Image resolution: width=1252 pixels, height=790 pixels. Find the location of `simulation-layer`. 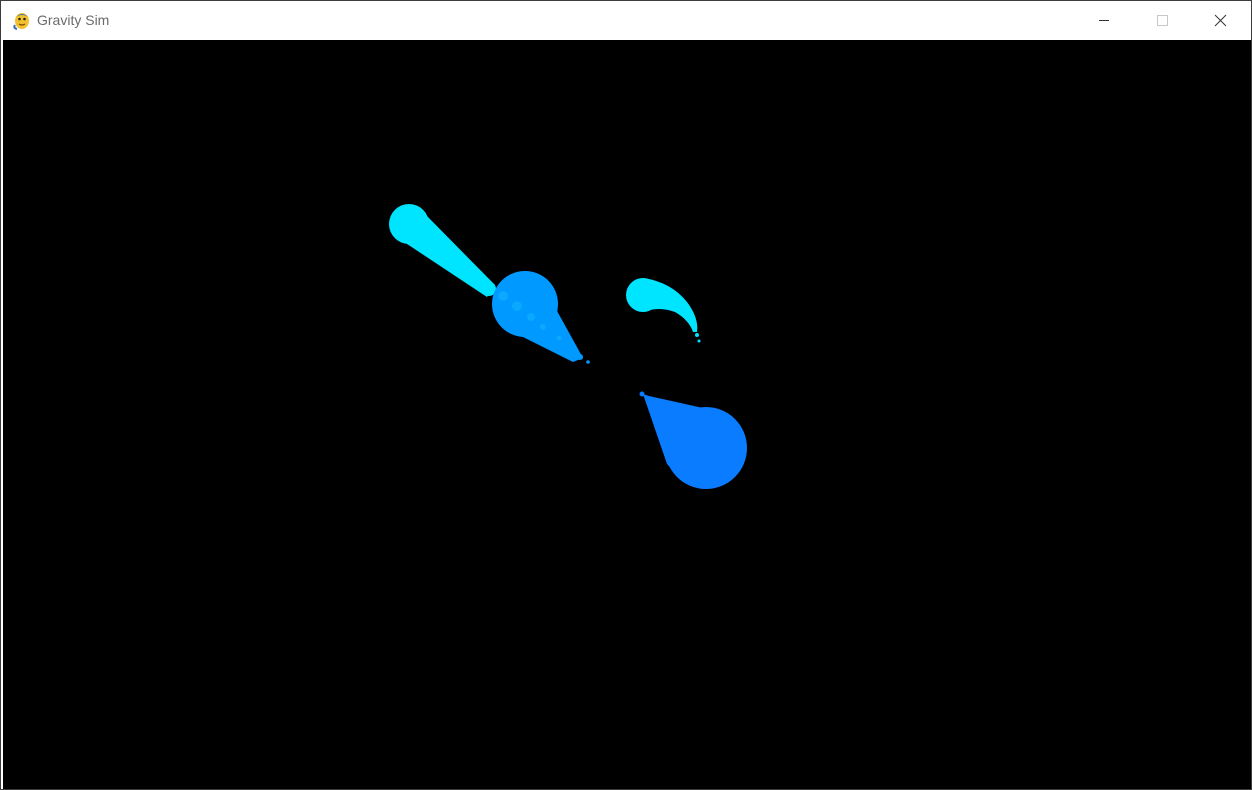

simulation-layer is located at coordinates (568, 346).